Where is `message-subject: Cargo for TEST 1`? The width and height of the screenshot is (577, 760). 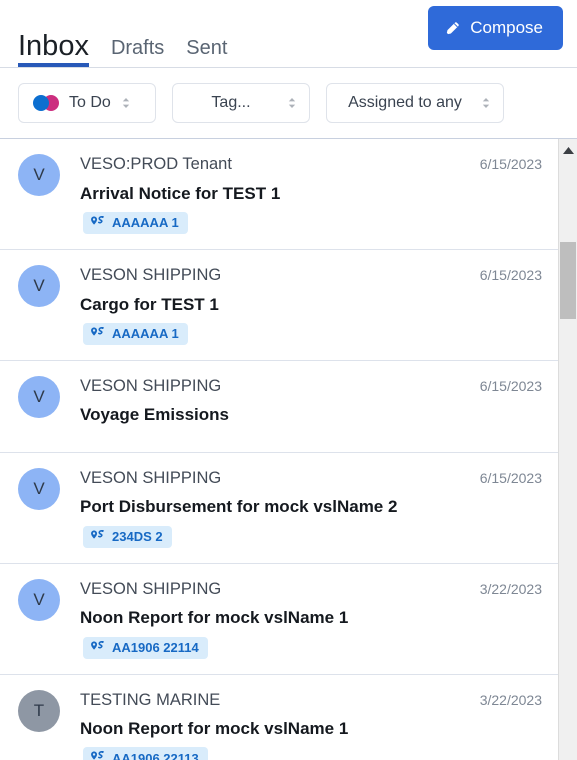 message-subject: Cargo for TEST 1 is located at coordinates (149, 304).